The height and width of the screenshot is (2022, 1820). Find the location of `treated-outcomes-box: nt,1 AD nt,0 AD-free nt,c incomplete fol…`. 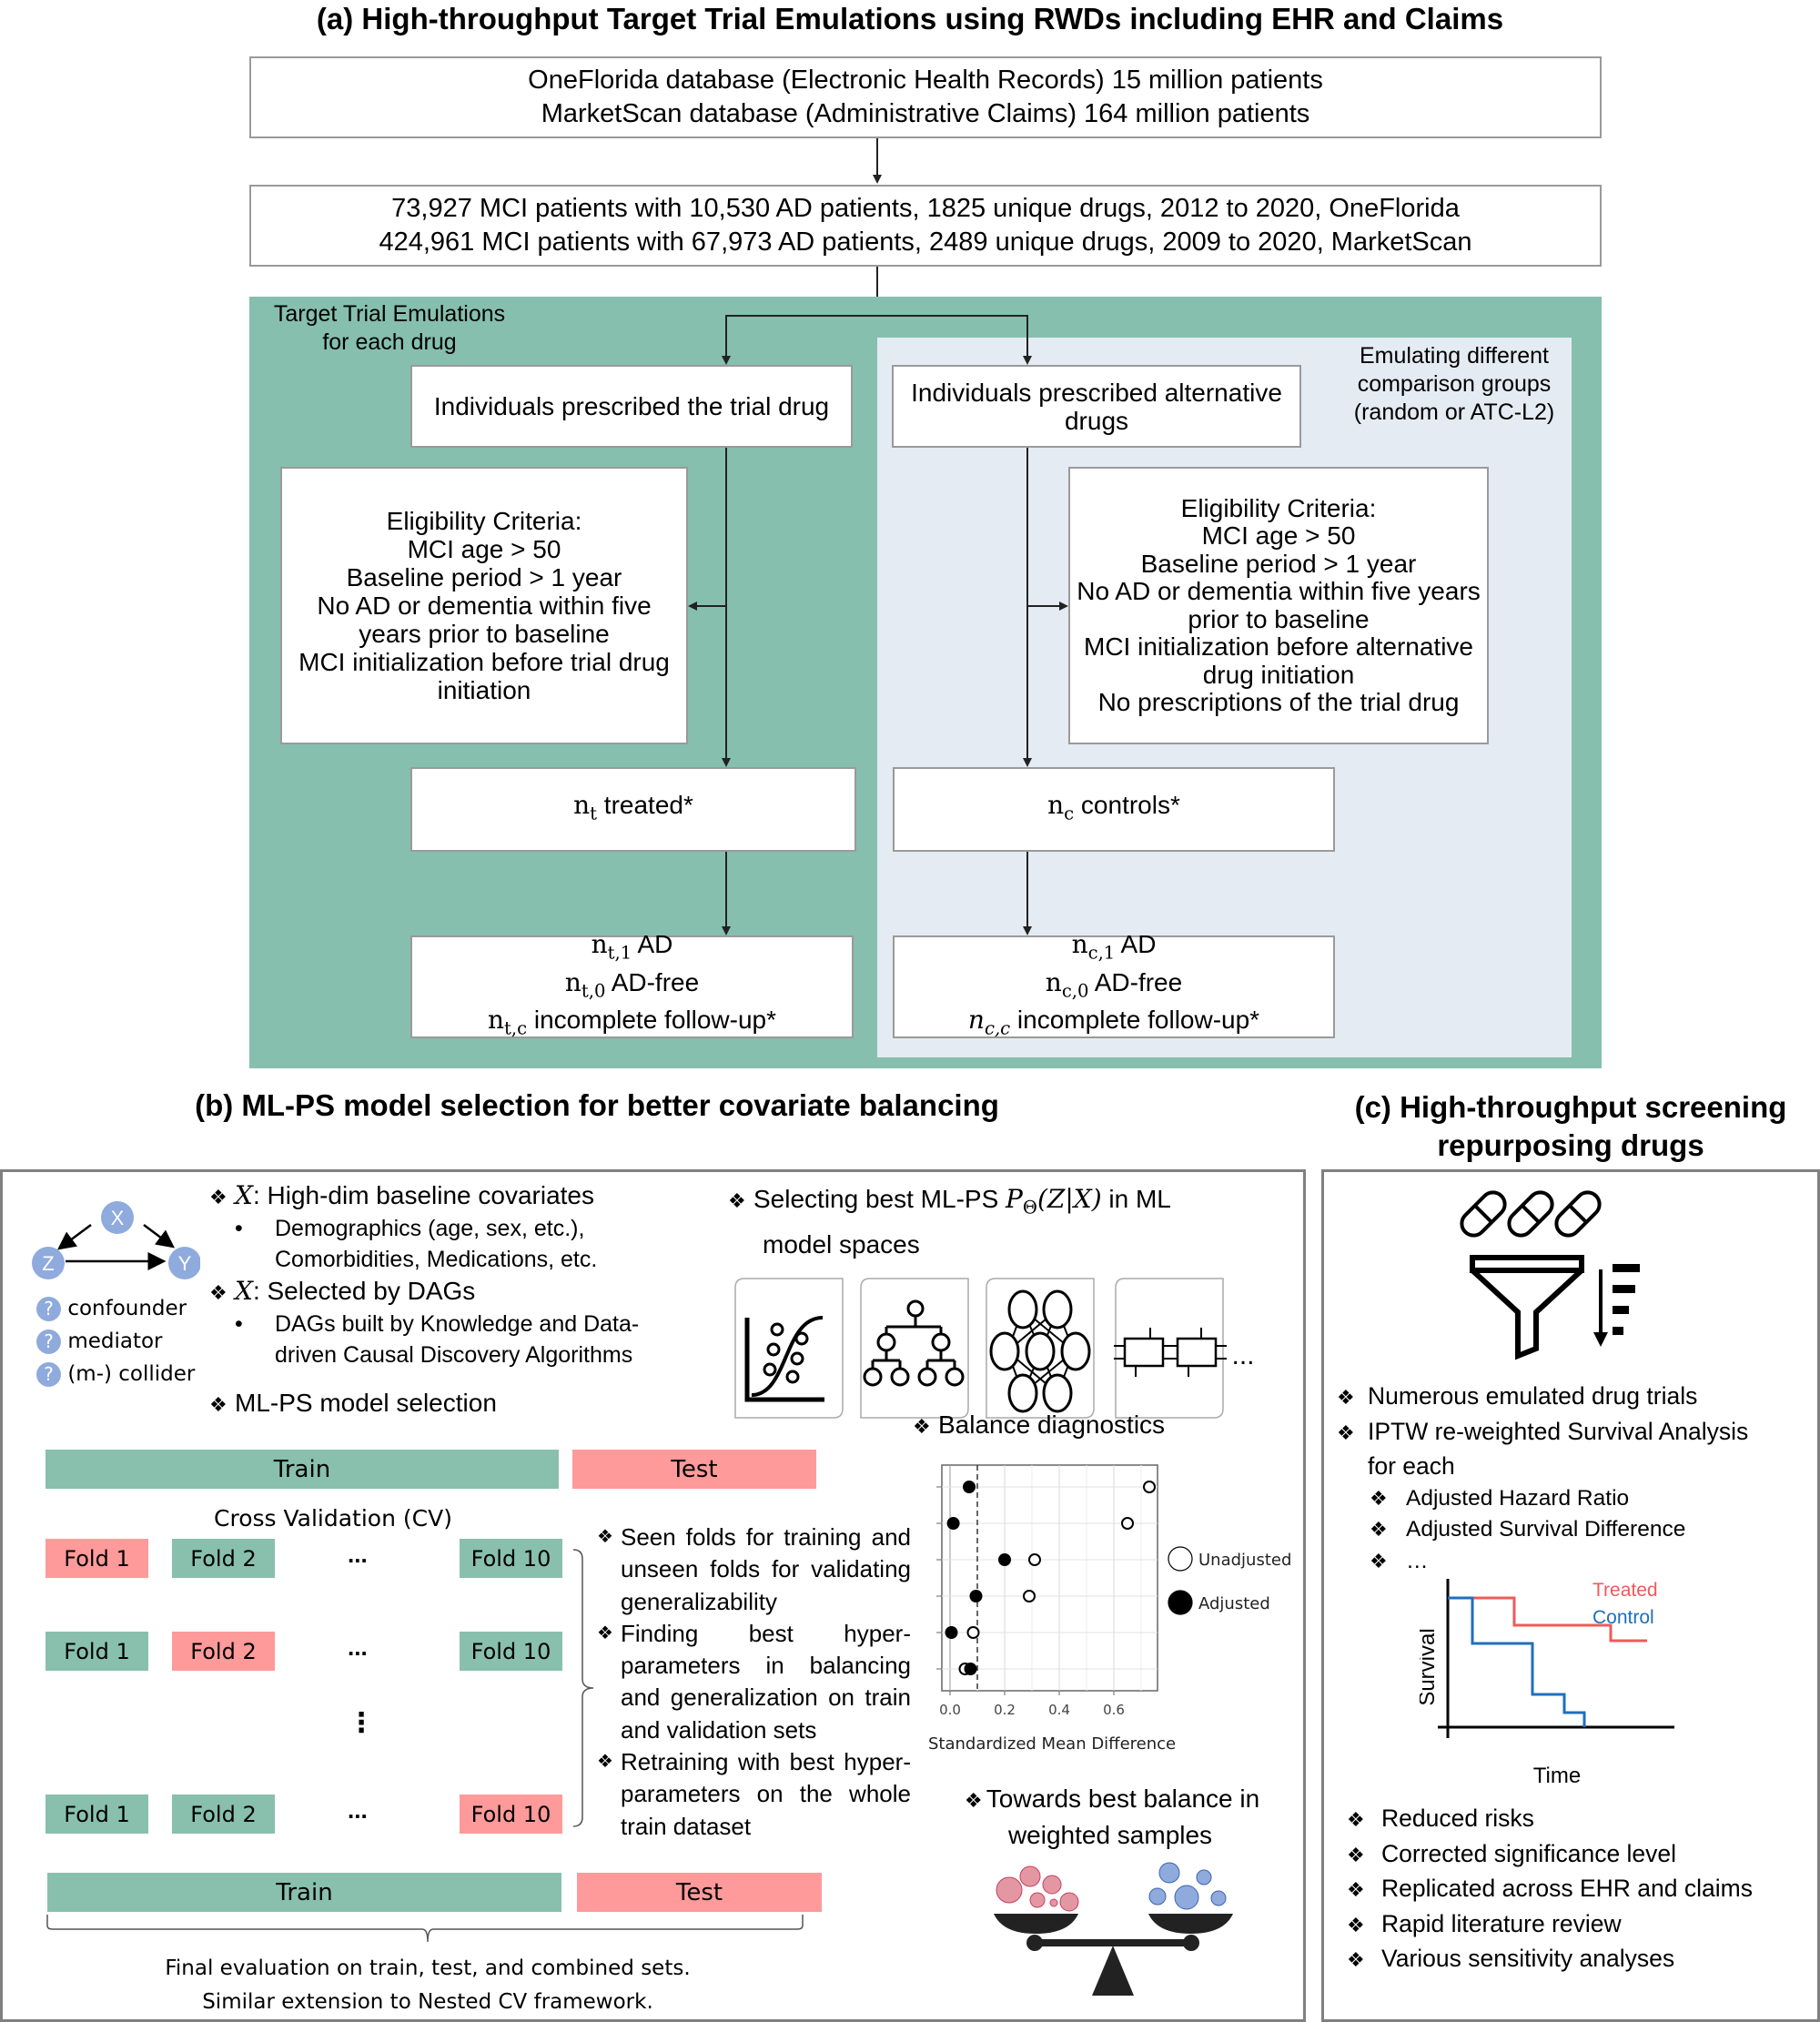

treated-outcomes-box: nt,1 AD nt,0 AD-free nt,c incomplete fol… is located at coordinates (632, 984).